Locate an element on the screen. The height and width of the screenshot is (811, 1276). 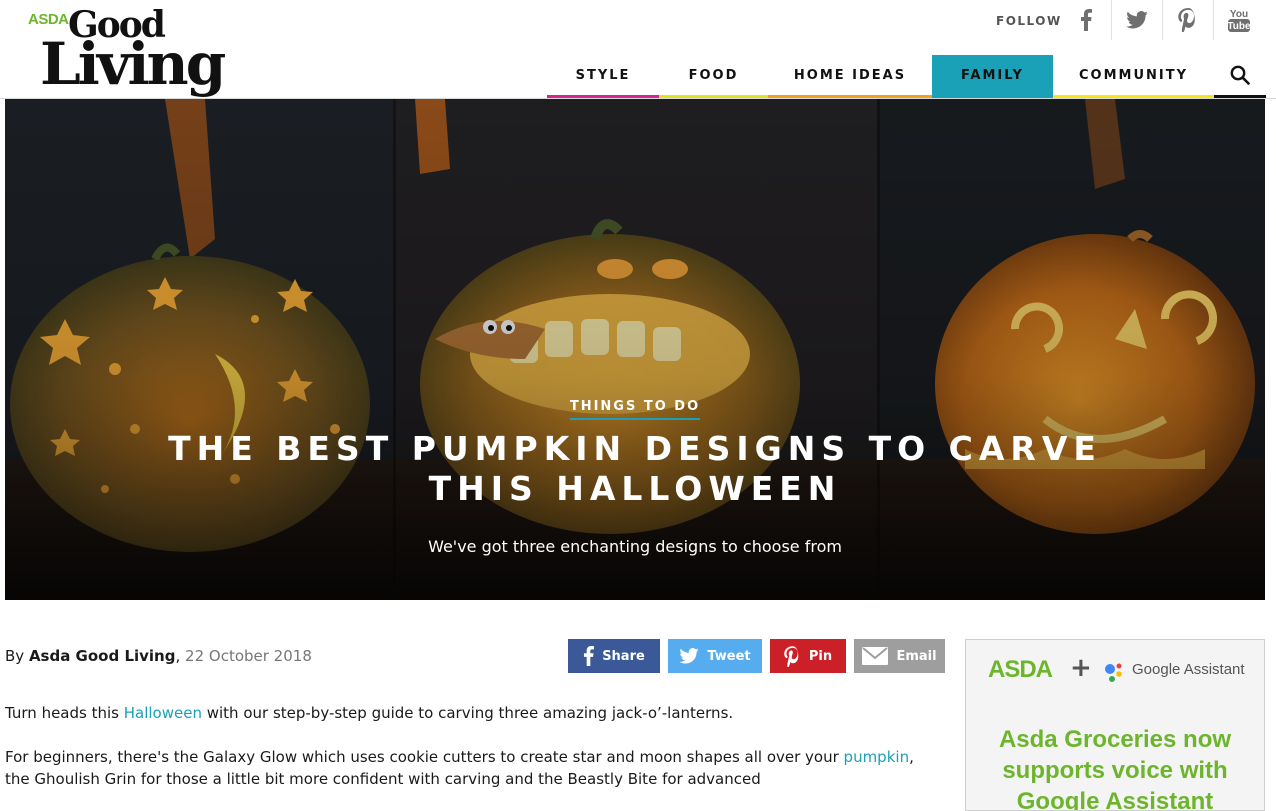
svg-text: You is located at coordinates (1239, 14).